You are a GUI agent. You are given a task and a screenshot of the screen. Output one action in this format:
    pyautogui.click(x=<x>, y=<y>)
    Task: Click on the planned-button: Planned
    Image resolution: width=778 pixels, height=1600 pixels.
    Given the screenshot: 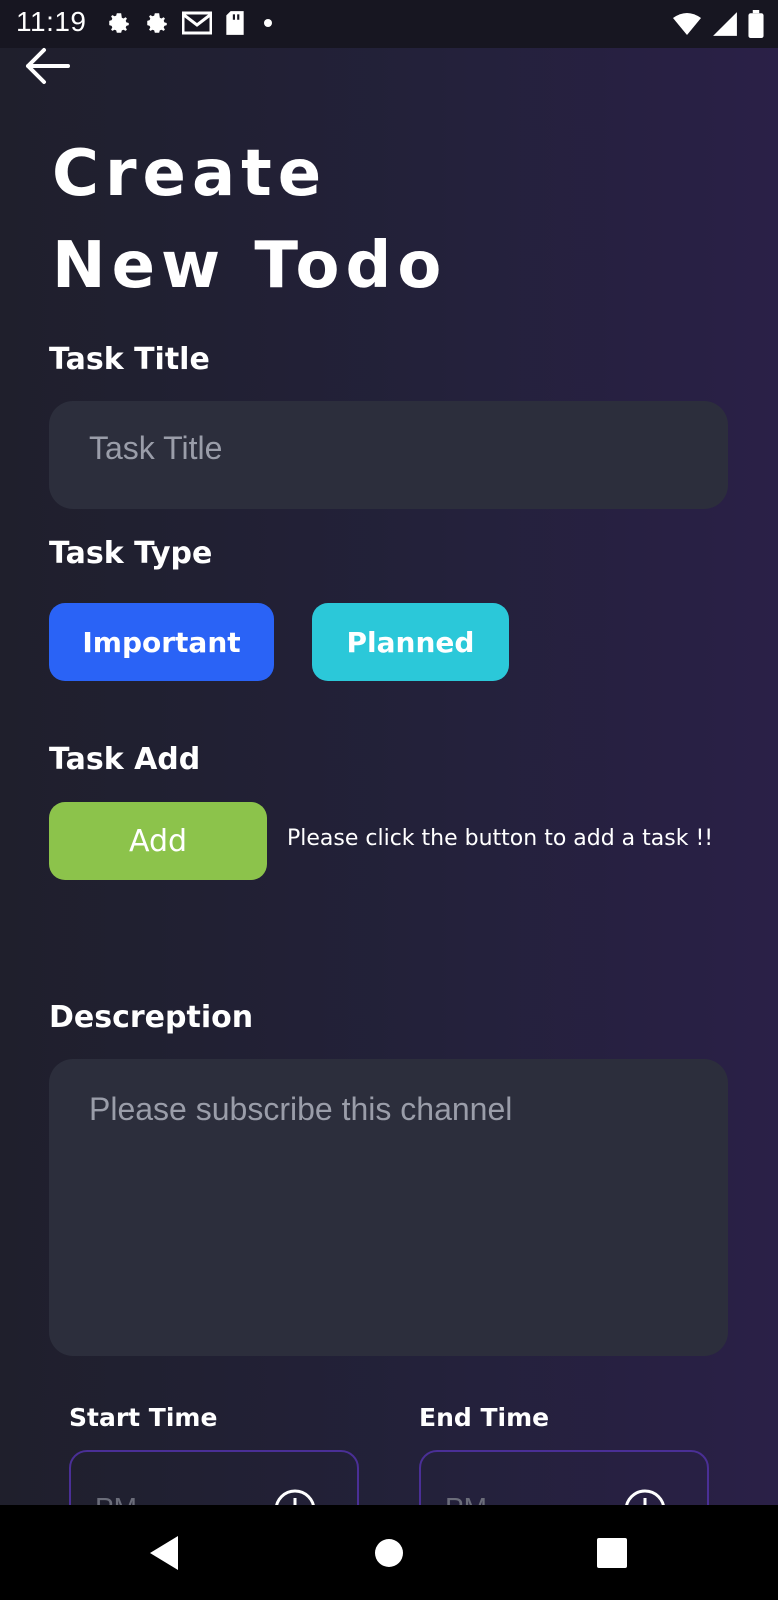 What is the action you would take?
    pyautogui.click(x=410, y=642)
    